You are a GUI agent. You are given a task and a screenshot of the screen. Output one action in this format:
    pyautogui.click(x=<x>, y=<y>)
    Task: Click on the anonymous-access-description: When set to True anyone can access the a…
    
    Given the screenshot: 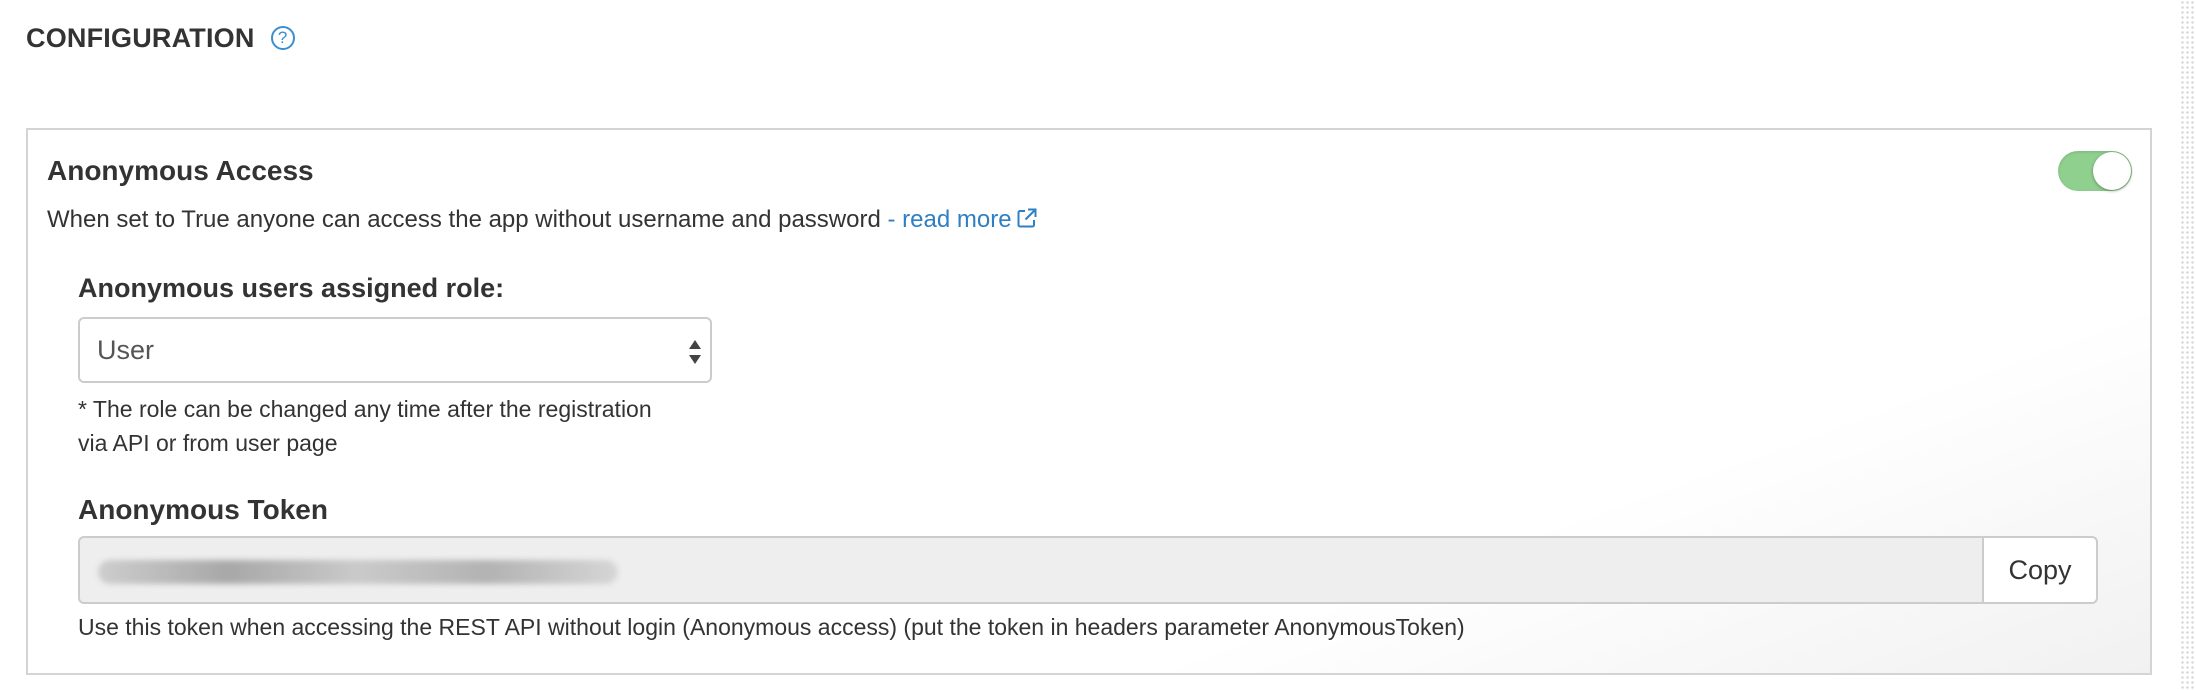 What is the action you would take?
    pyautogui.click(x=542, y=220)
    